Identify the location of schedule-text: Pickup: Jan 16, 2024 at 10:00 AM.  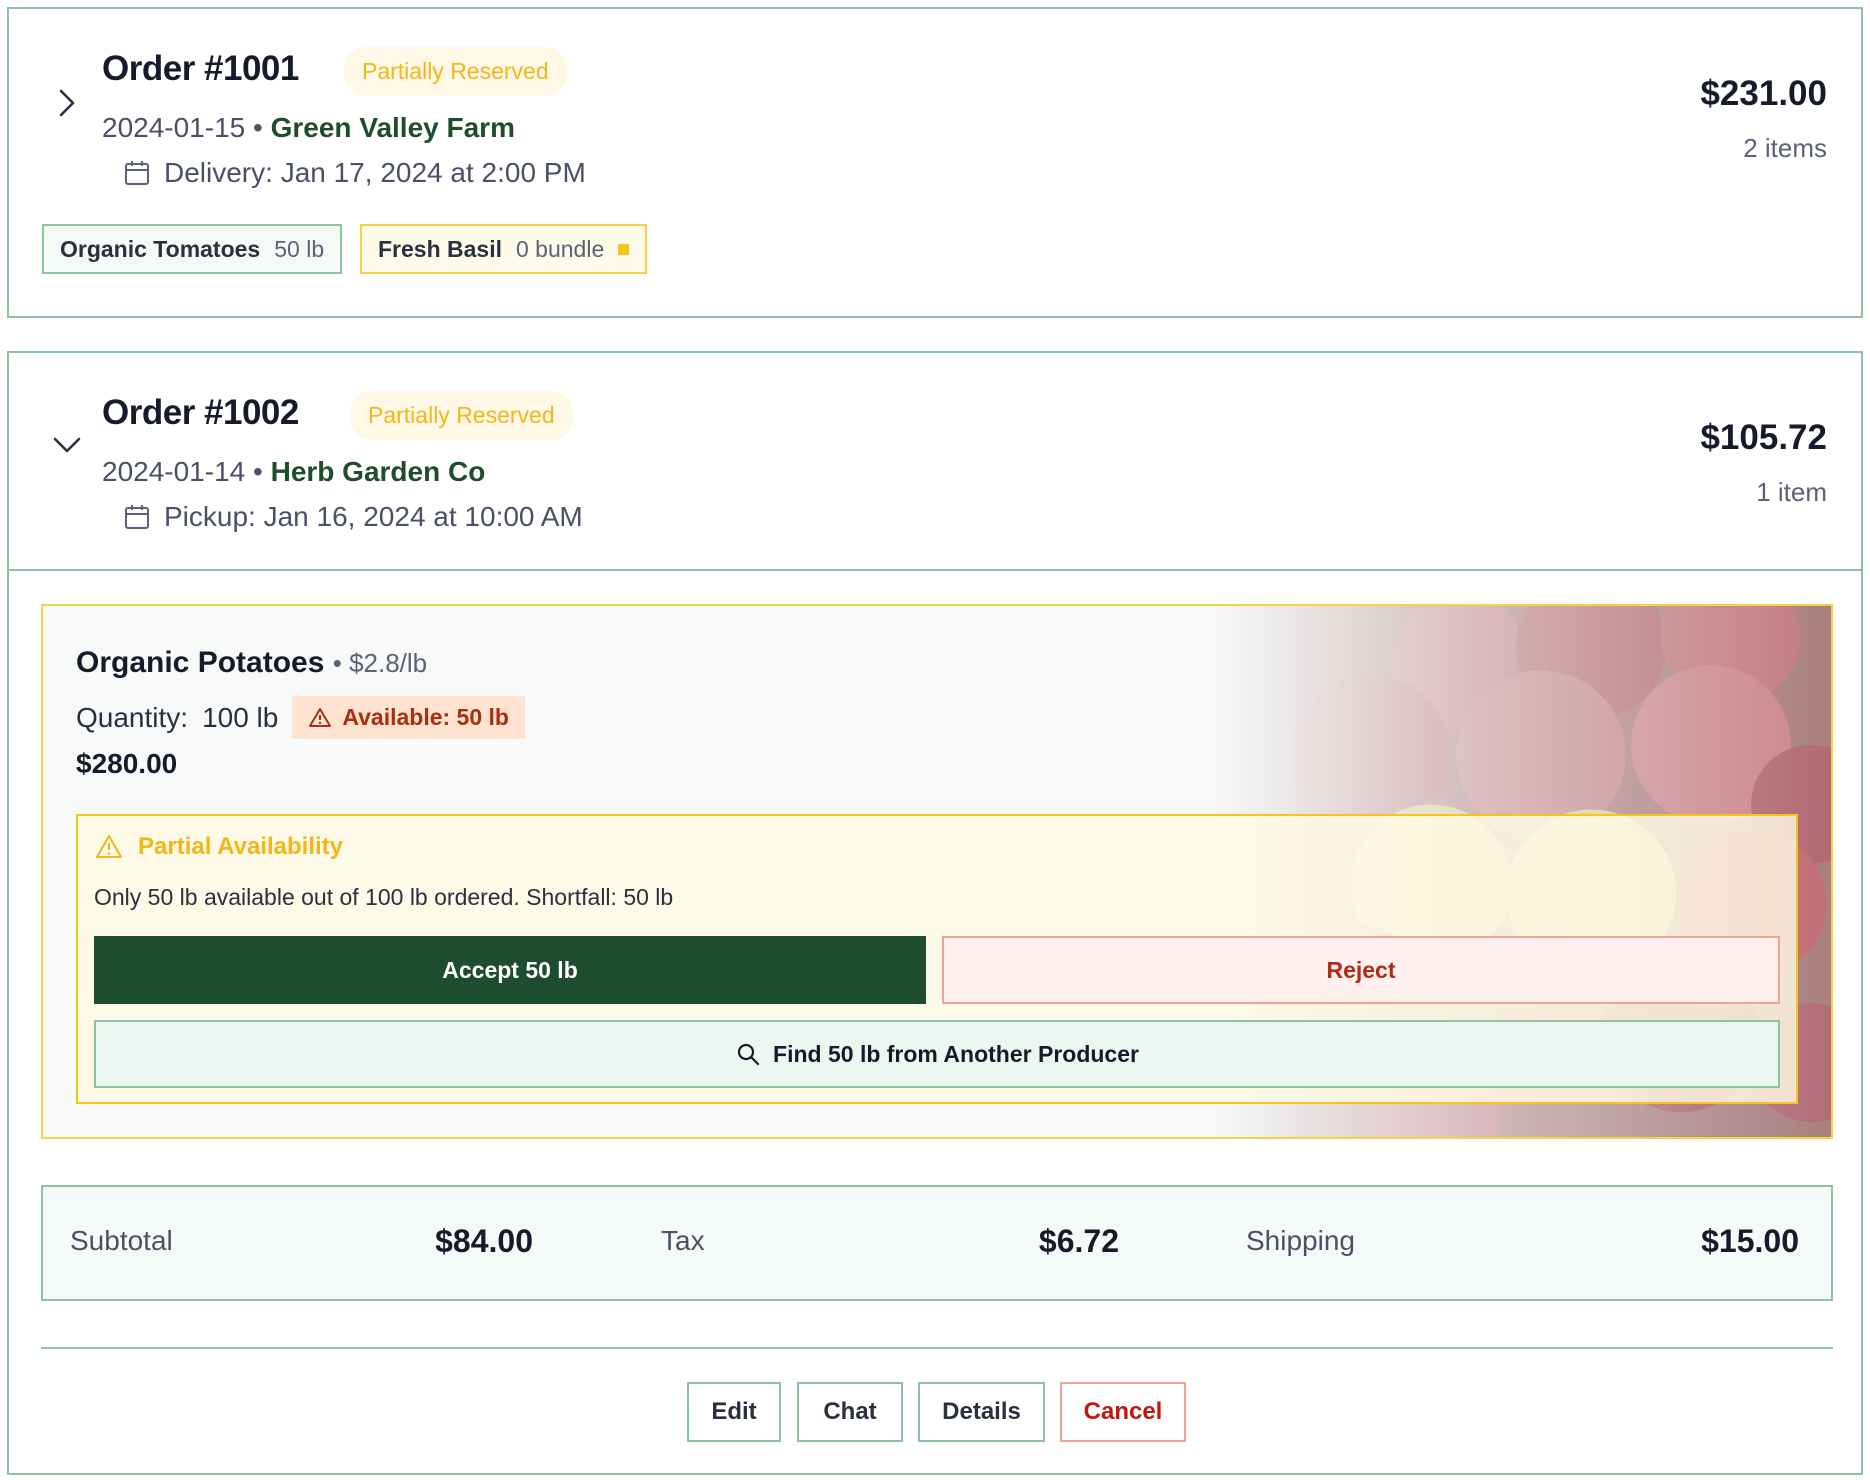
(373, 516).